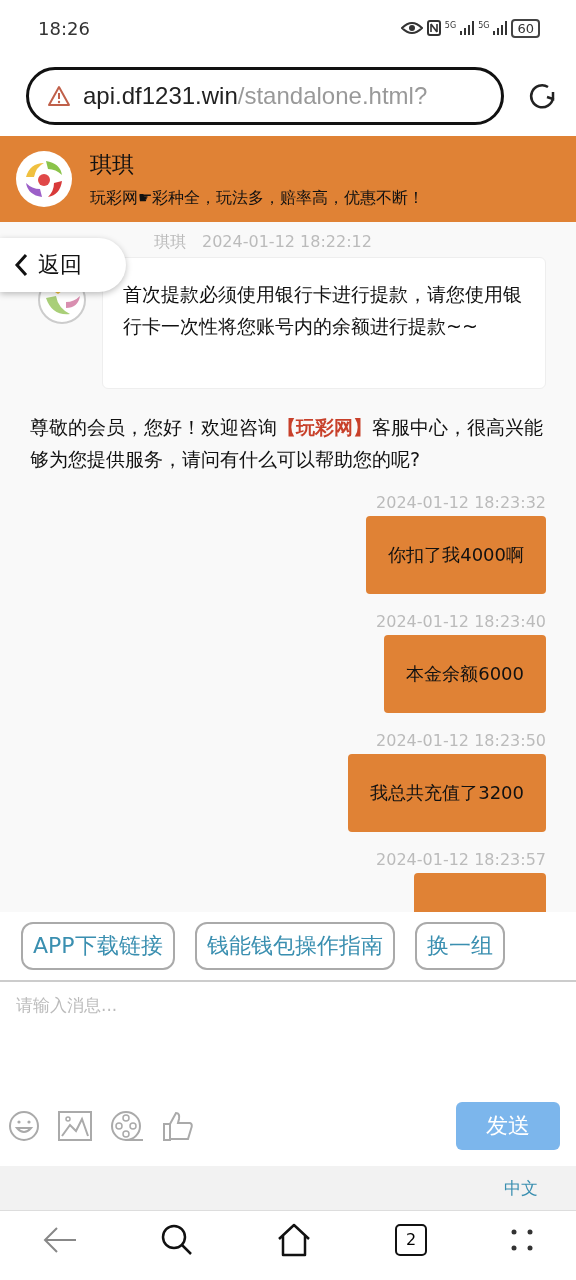 This screenshot has width=576, height=1280. Describe the element at coordinates (521, 1188) in the screenshot. I see `language-link: 中文` at that location.